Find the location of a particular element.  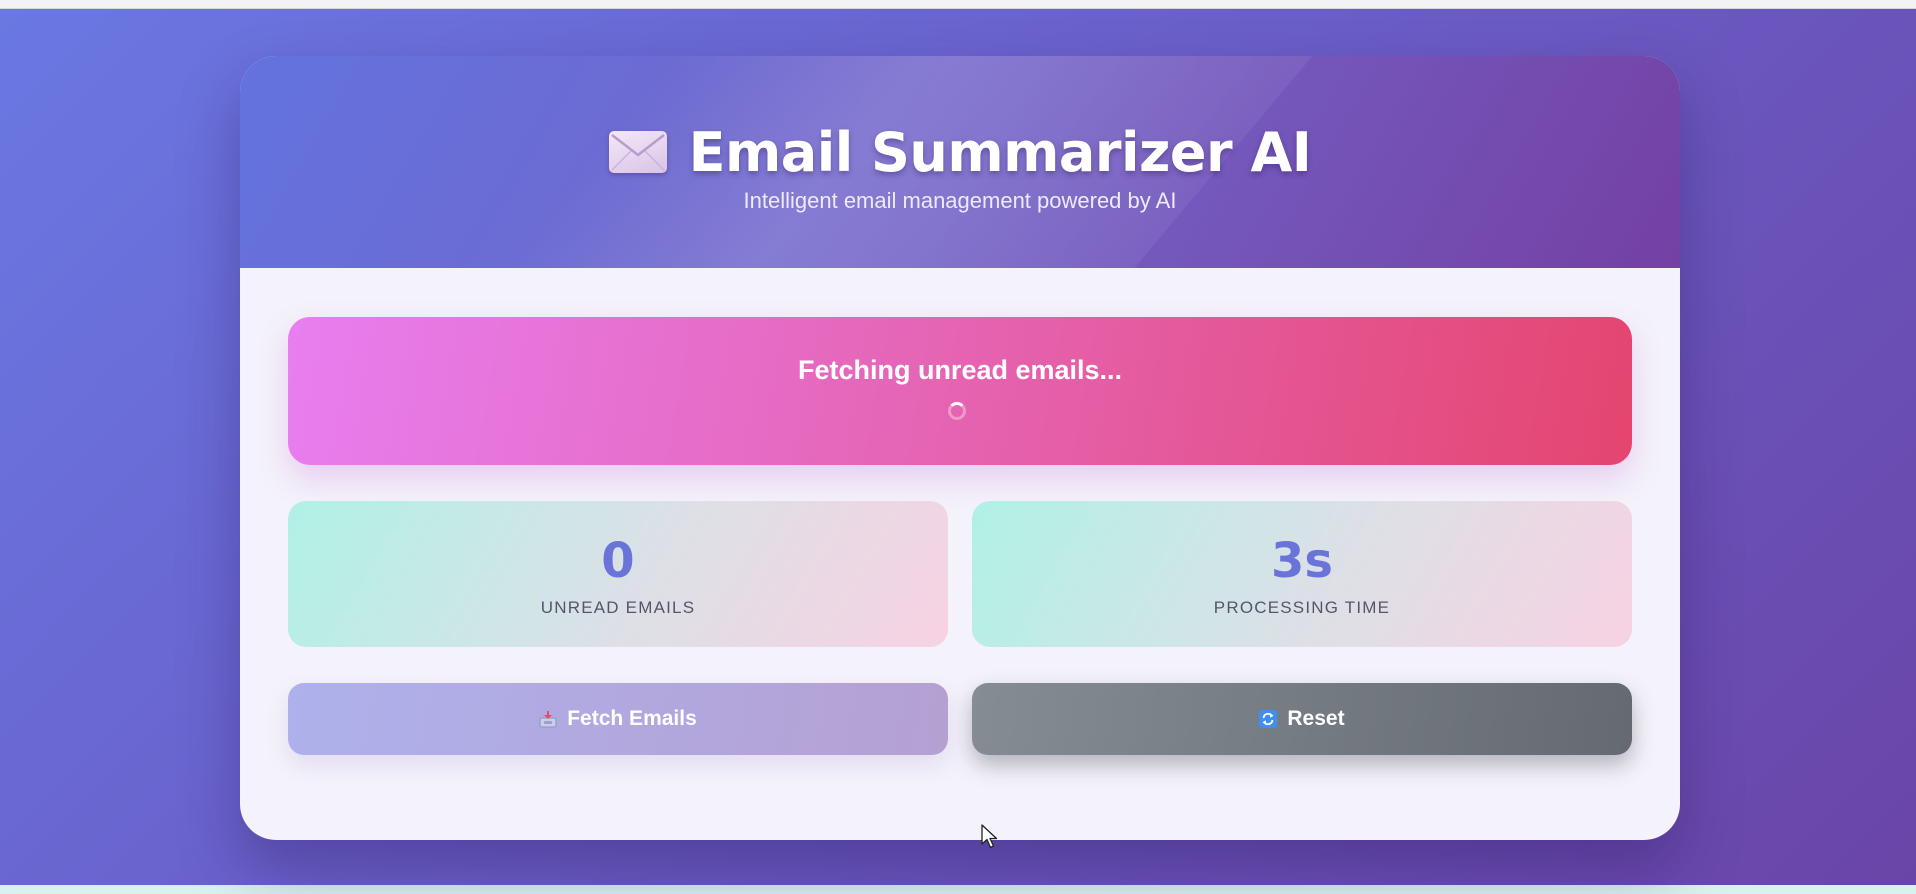

stat-card-processing: 3s PROCESSING TIME is located at coordinates (1302, 574).